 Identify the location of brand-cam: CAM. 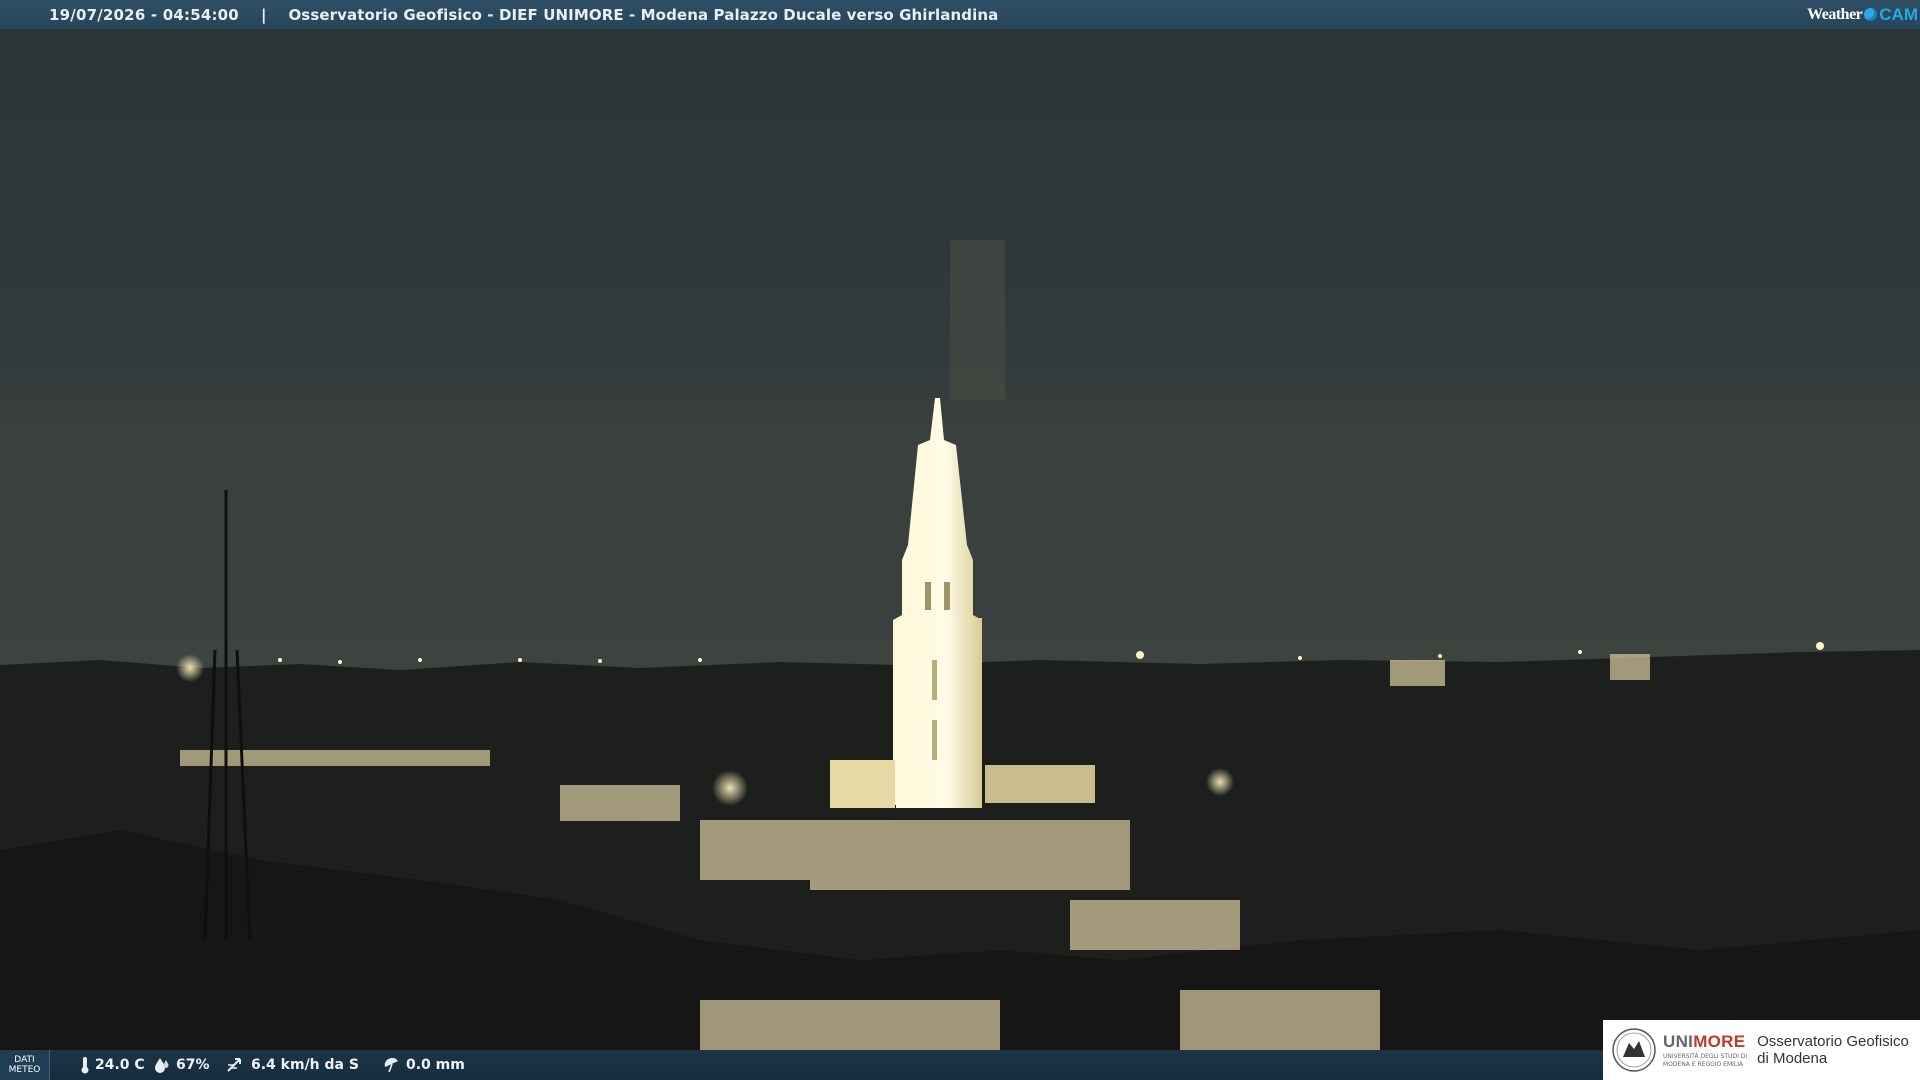
(1898, 14).